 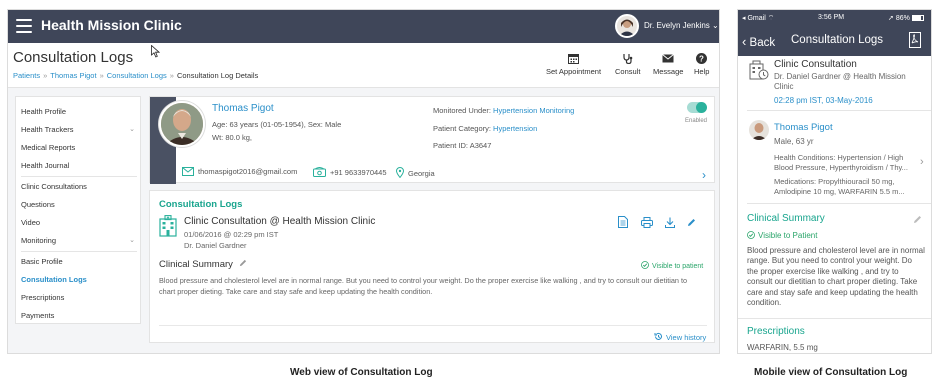 What do you see at coordinates (623, 222) in the screenshot?
I see `document-icon` at bounding box center [623, 222].